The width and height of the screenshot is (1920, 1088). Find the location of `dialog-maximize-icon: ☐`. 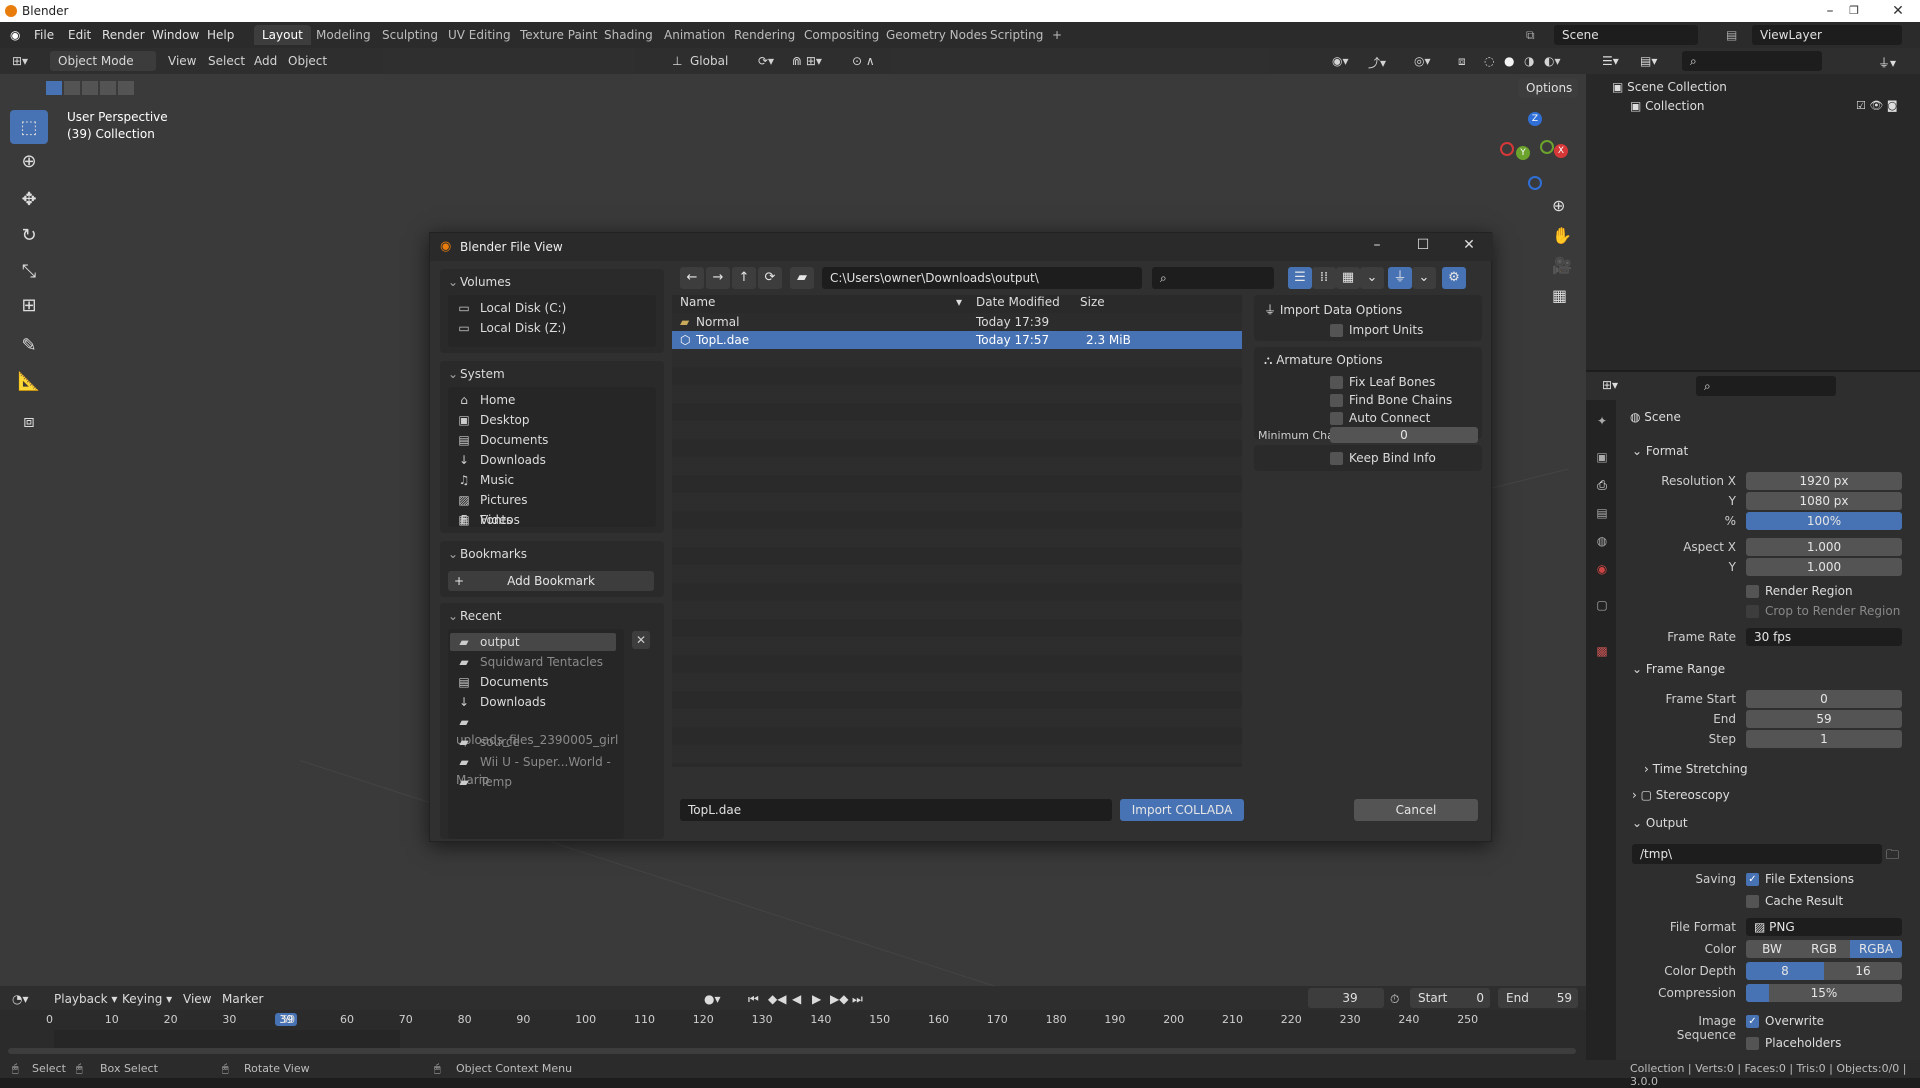

dialog-maximize-icon: ☐ is located at coordinates (1423, 247).